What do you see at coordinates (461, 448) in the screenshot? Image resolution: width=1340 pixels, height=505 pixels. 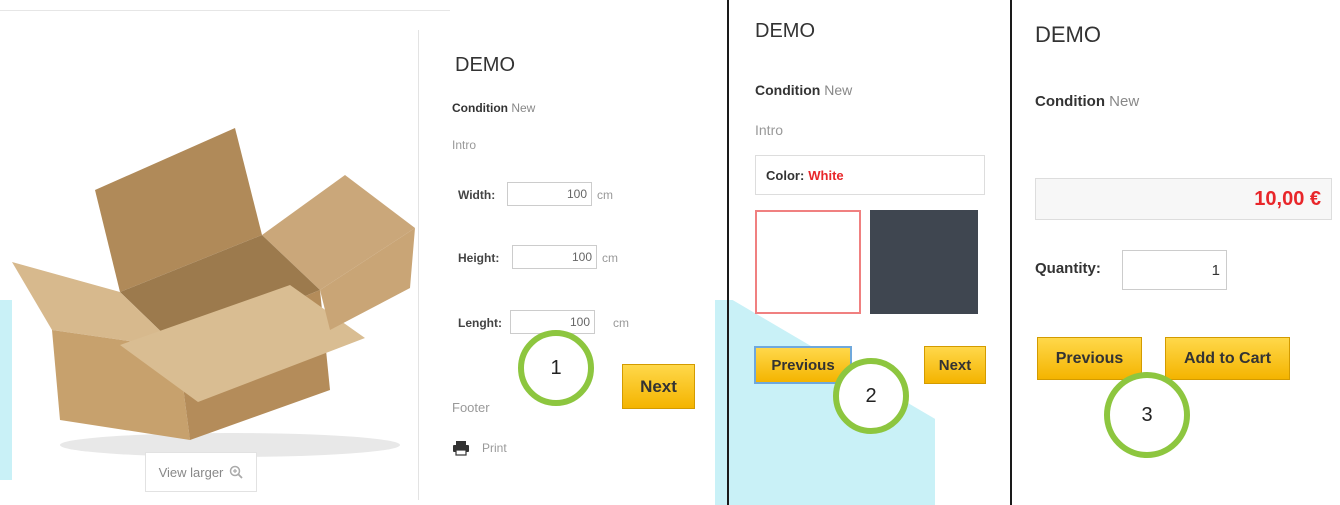 I see `printer-icon` at bounding box center [461, 448].